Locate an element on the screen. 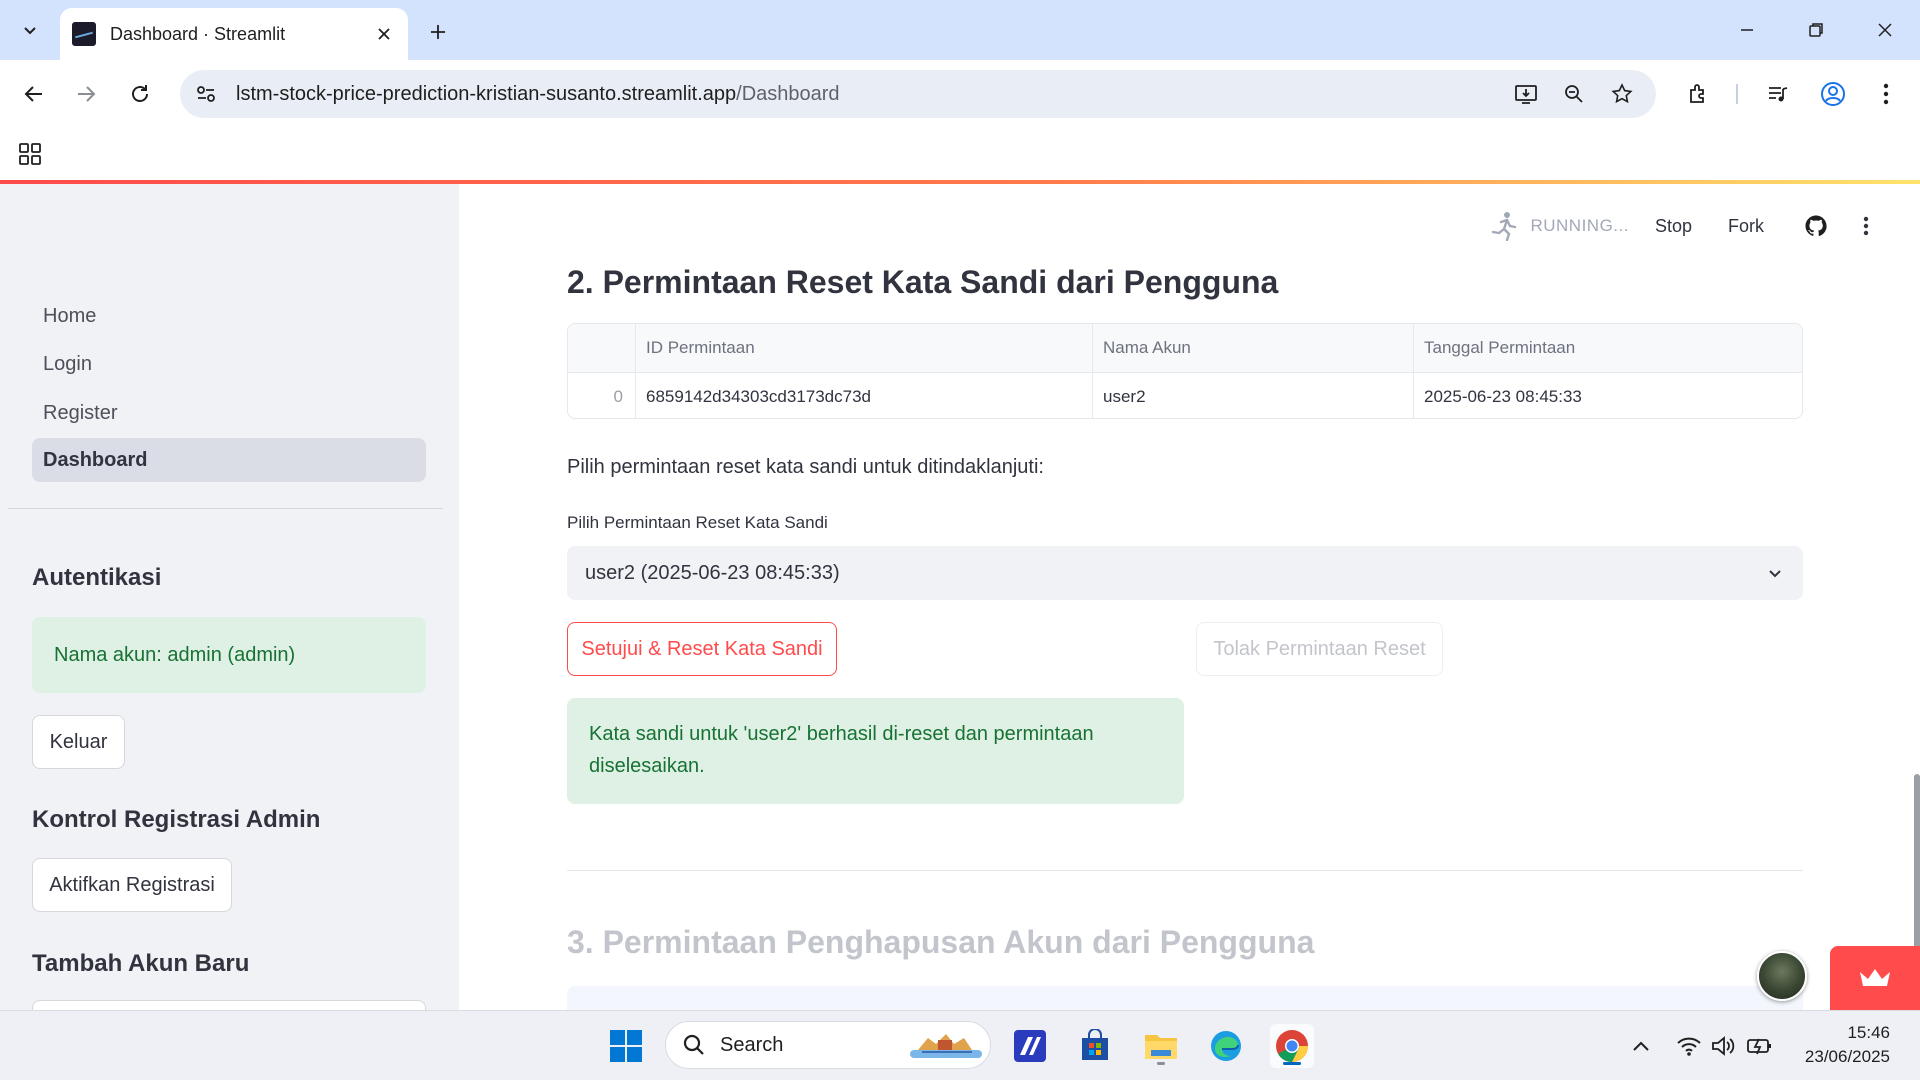  reload-button is located at coordinates (140, 94).